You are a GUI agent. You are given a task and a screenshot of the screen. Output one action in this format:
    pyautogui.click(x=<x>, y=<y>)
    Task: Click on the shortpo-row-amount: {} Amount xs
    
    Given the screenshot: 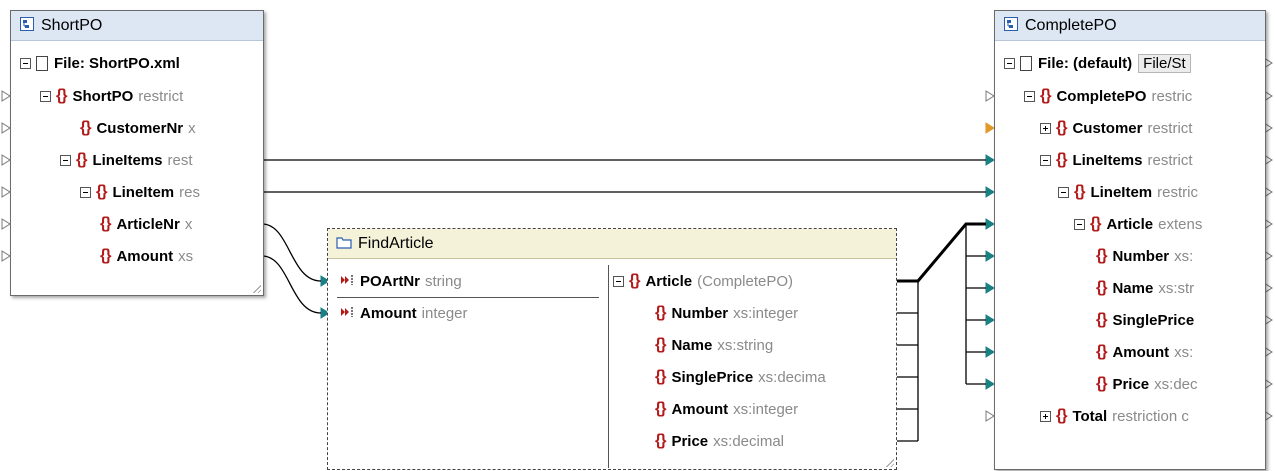 What is the action you would take?
    pyautogui.click(x=177, y=256)
    